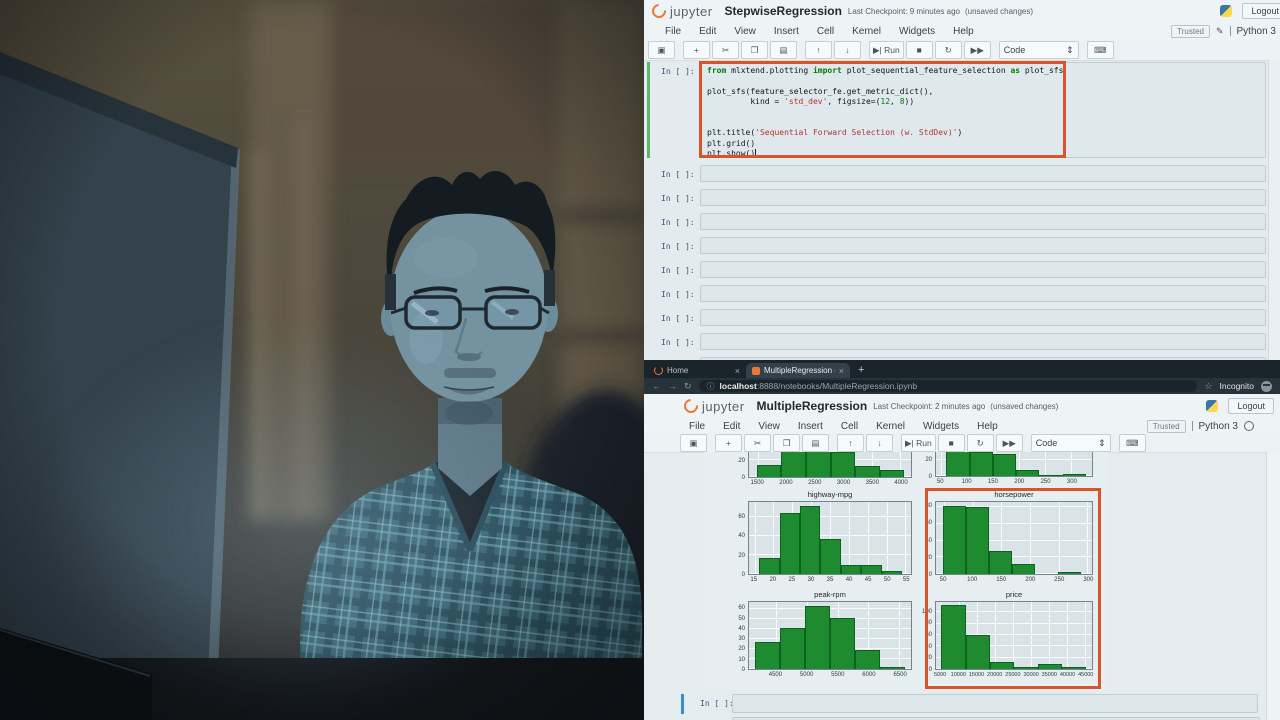 The image size is (1280, 720). Describe the element at coordinates (812, 406) in the screenshot. I see `notebook-title: MultipleRegression` at that location.